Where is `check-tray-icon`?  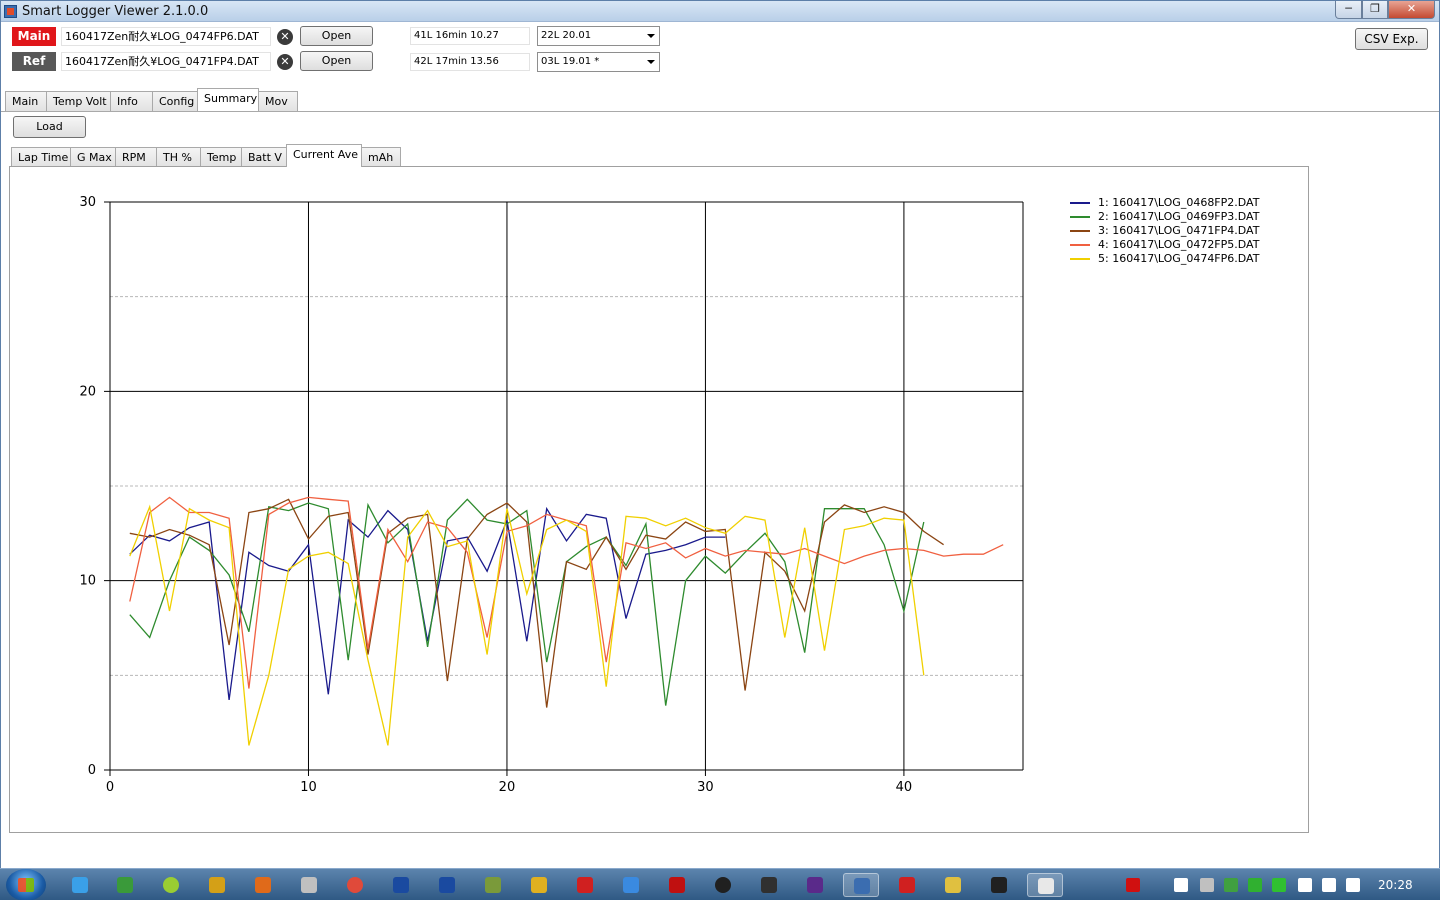
check-tray-icon is located at coordinates (1279, 885).